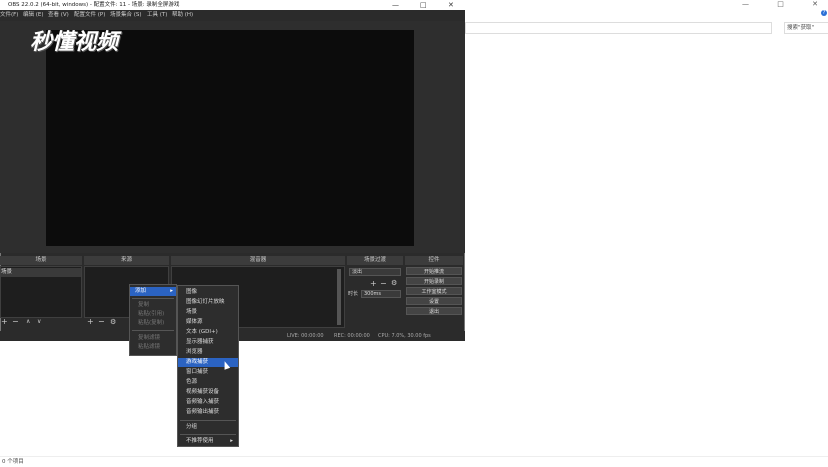 This screenshot has height=467, width=828. Describe the element at coordinates (145, 347) in the screenshot. I see `menu-paste-filters: 粘贴滤镜` at that location.